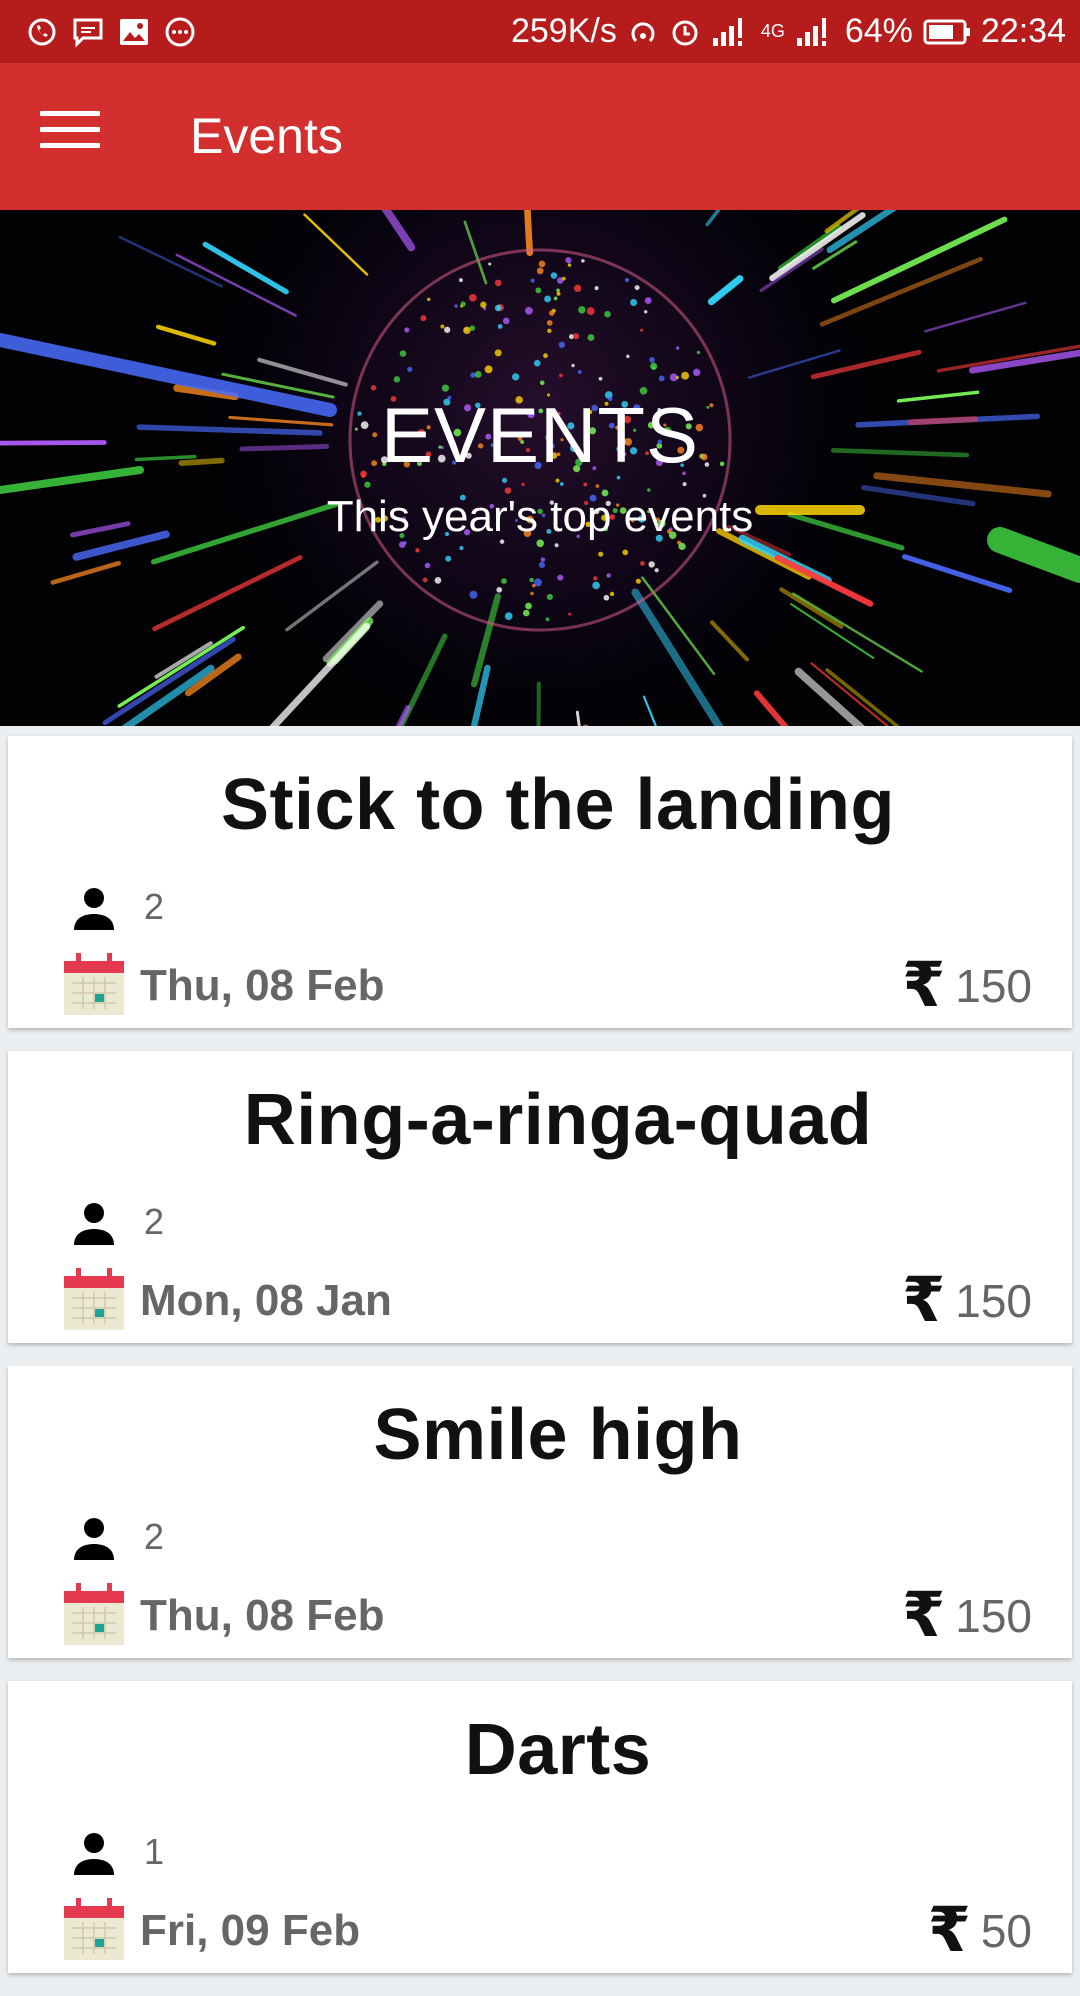 Image resolution: width=1080 pixels, height=1996 pixels. Describe the element at coordinates (788, 31) in the screenshot. I see `status-right: 259K/s 4G 64% 22:34` at that location.